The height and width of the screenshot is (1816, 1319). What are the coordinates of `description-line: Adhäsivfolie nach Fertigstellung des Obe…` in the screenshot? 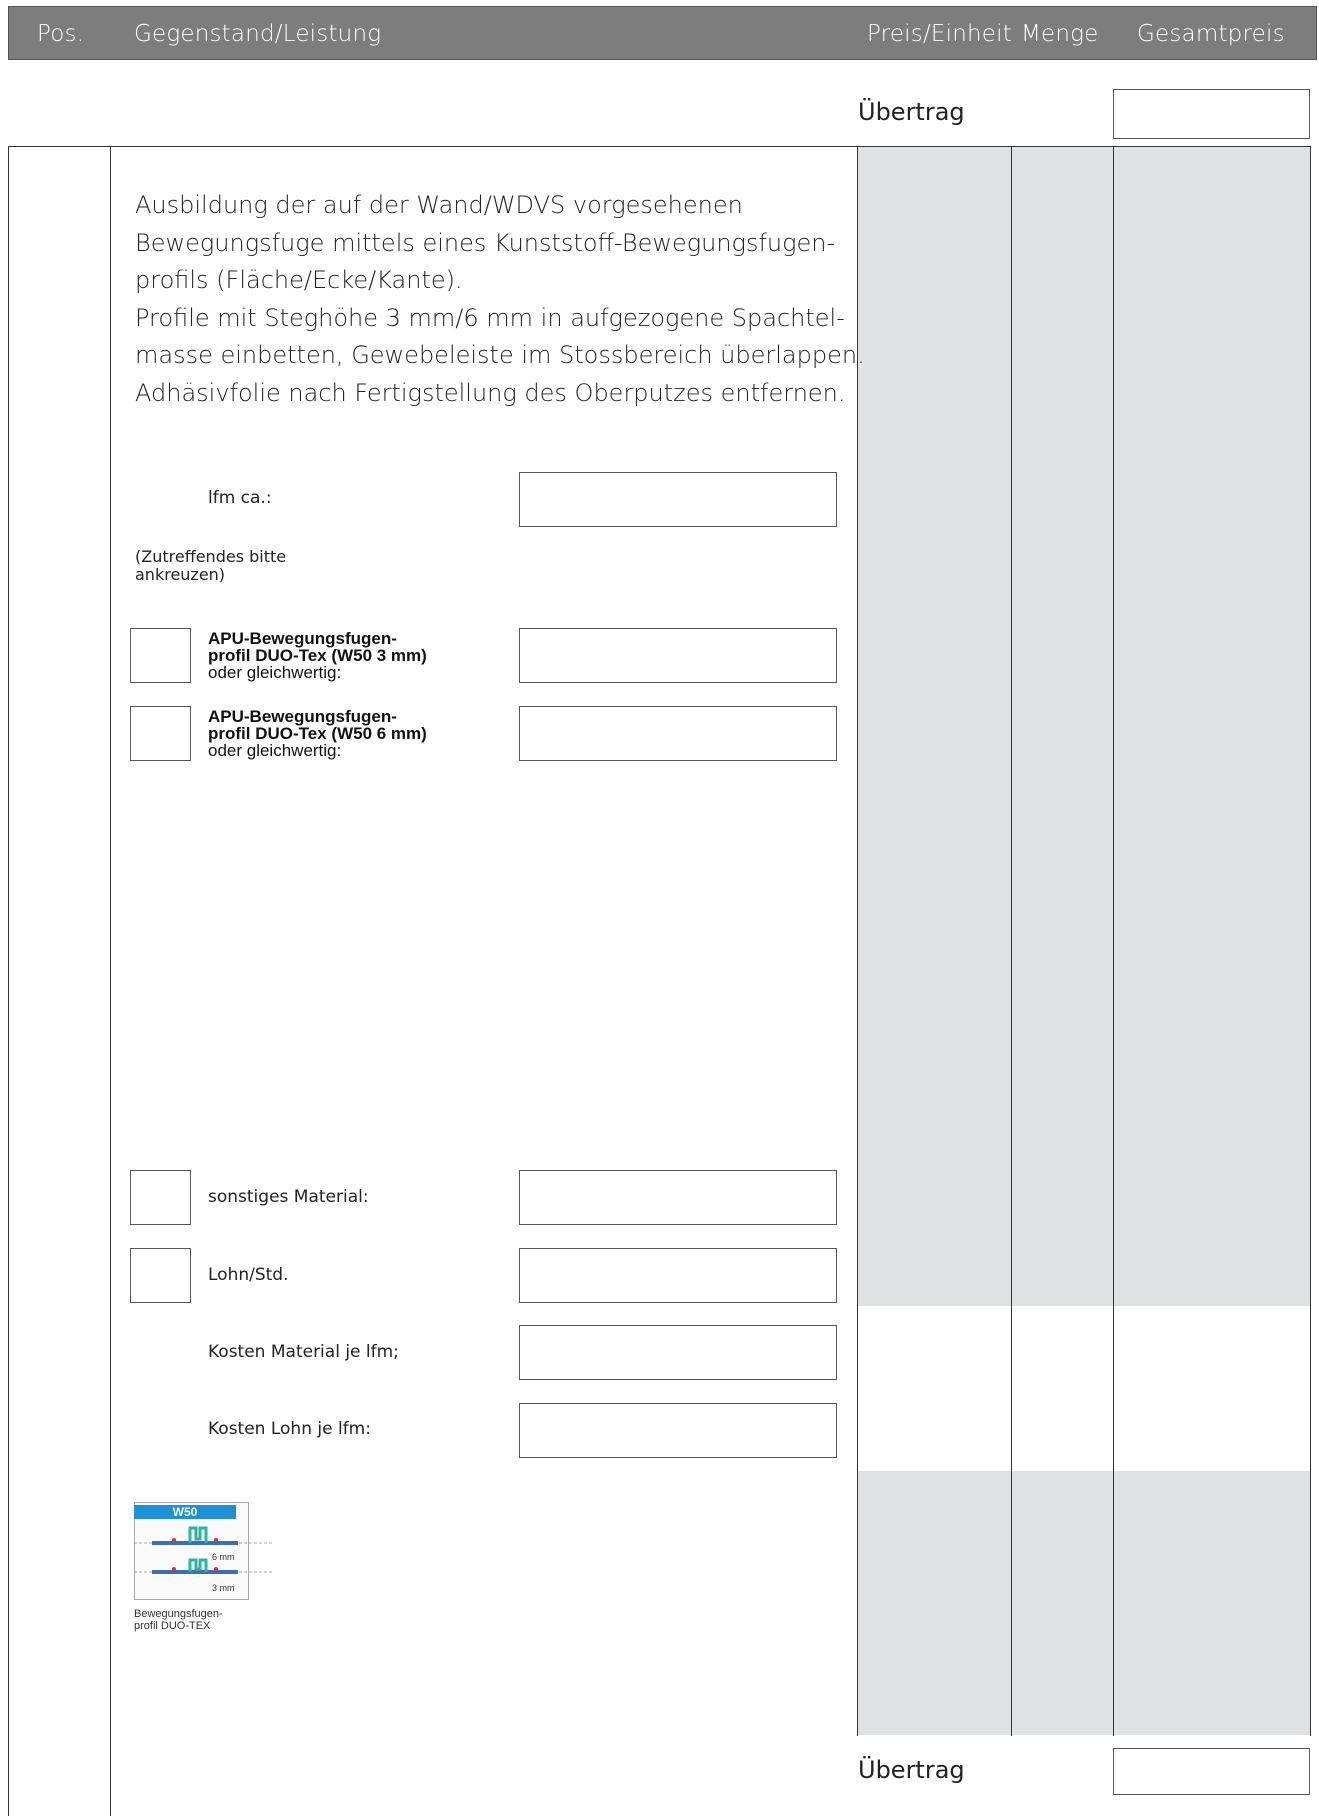 It's located at (490, 392).